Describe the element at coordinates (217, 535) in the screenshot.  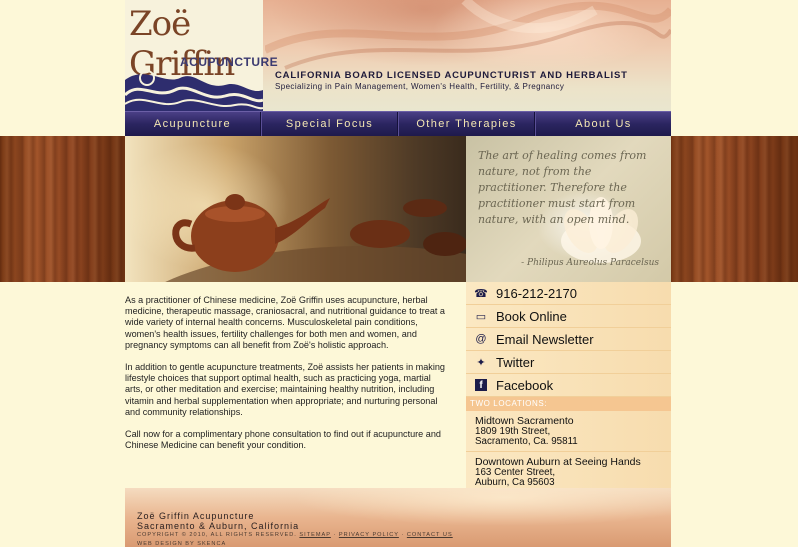
I see `copyright-text: COPYRIGHT © 2010, ALL RIGHTS RESERVED.` at that location.